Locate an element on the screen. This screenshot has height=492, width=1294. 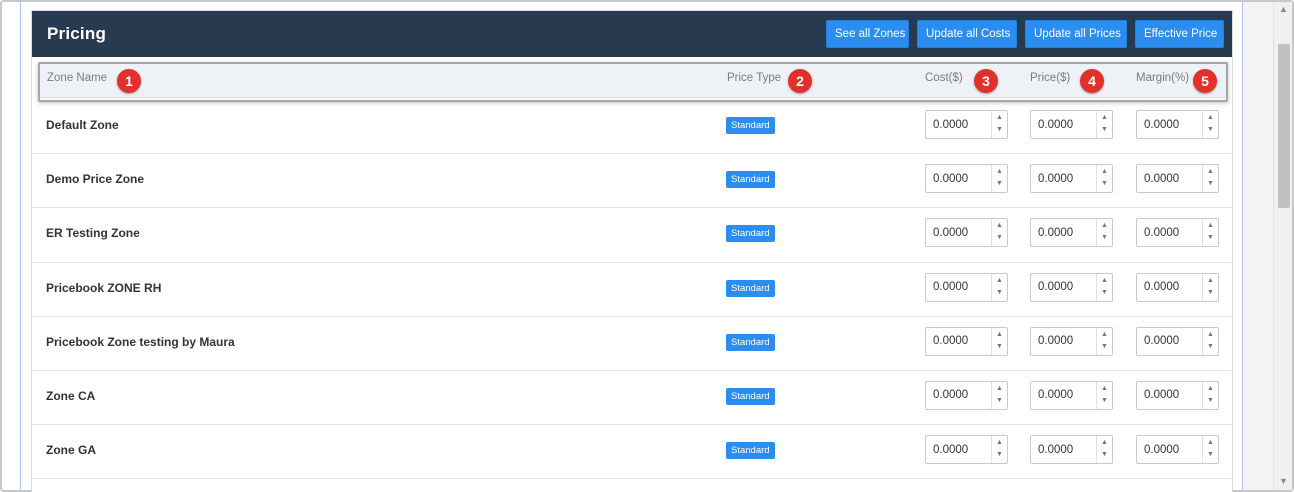
effective-price-button: Effective Price is located at coordinates (1179, 34).